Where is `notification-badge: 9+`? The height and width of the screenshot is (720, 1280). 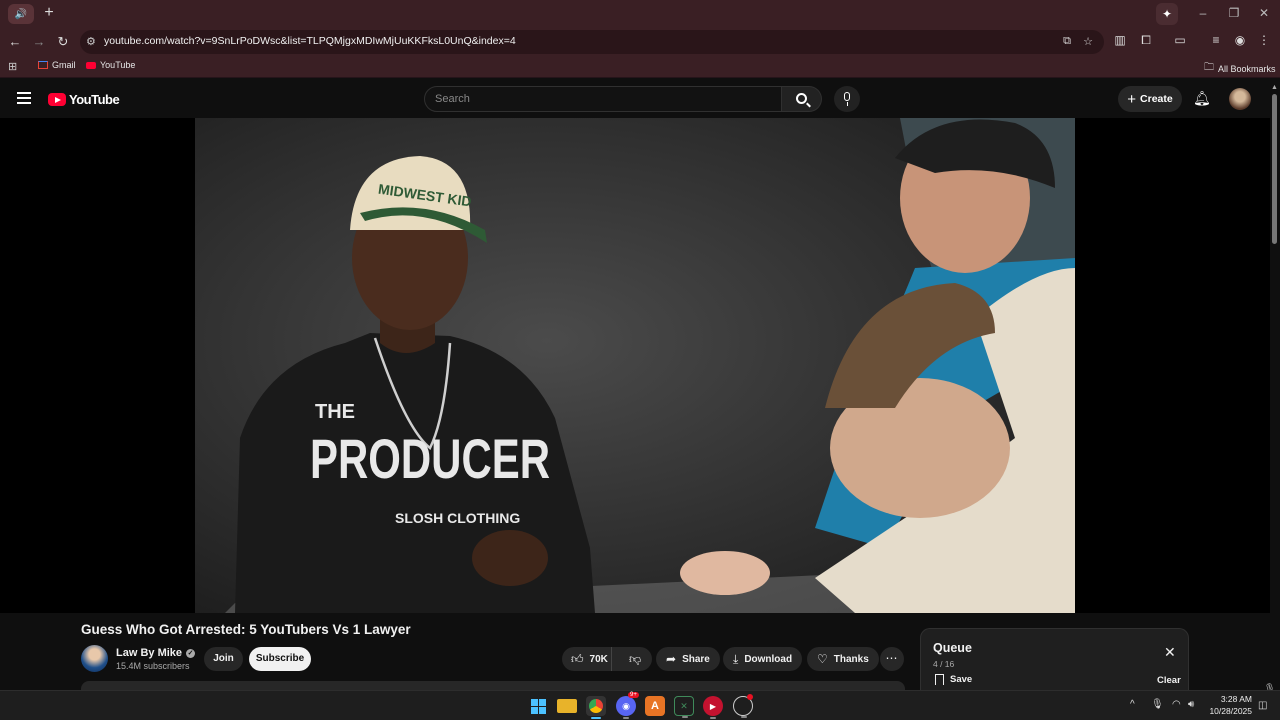
notification-badge: 9+ is located at coordinates (633, 695).